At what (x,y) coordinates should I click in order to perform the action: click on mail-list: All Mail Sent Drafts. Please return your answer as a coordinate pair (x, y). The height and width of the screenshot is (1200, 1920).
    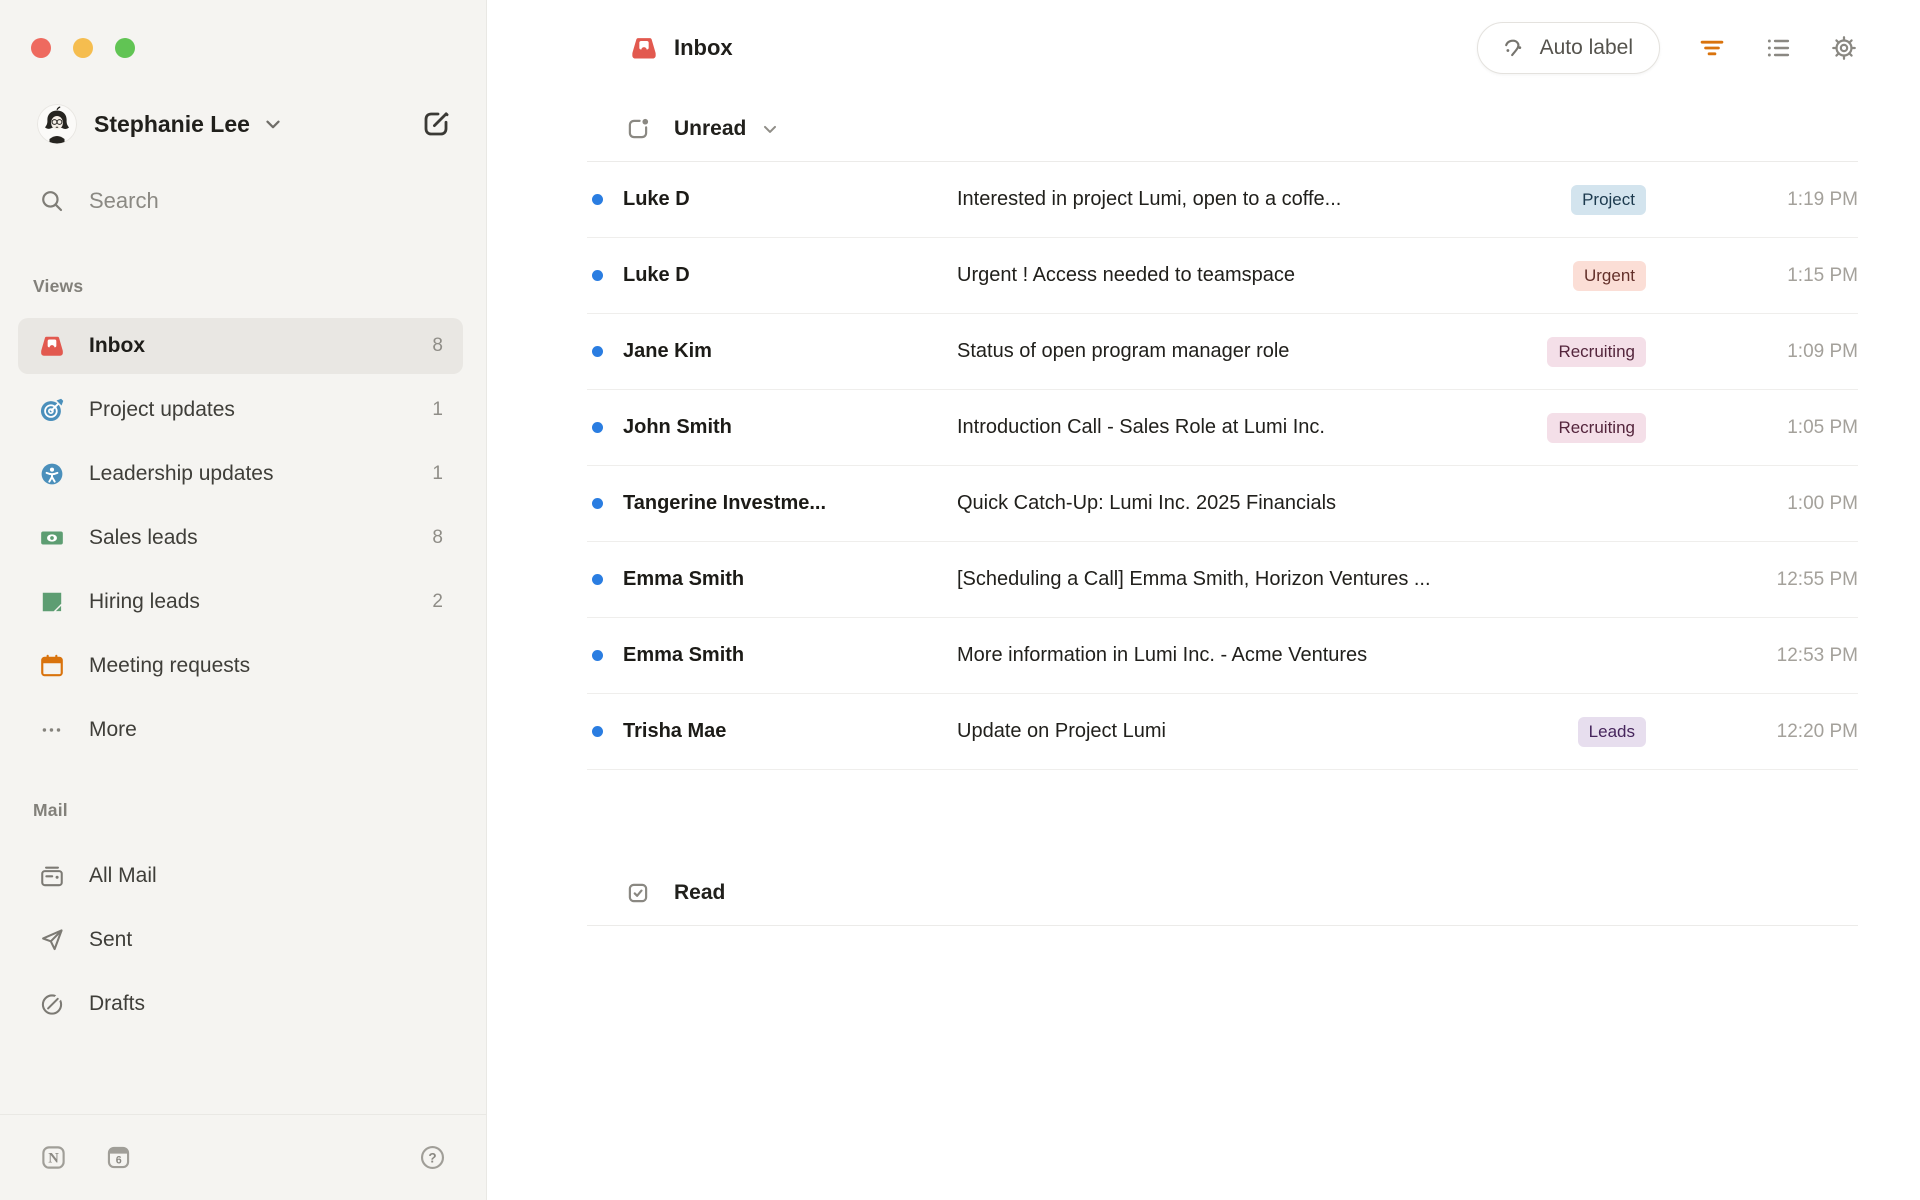
    Looking at the image, I should click on (240, 940).